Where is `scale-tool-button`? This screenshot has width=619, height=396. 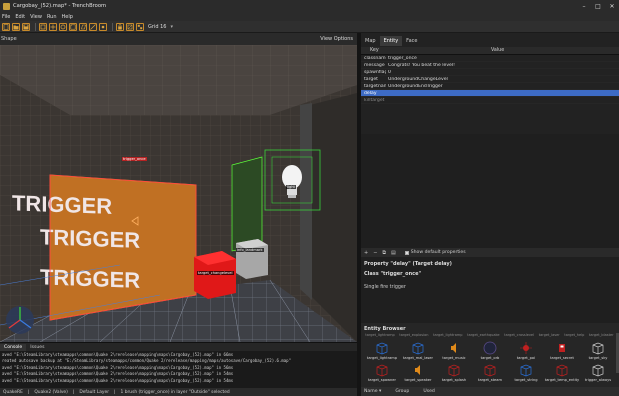 scale-tool-button is located at coordinates (73, 26).